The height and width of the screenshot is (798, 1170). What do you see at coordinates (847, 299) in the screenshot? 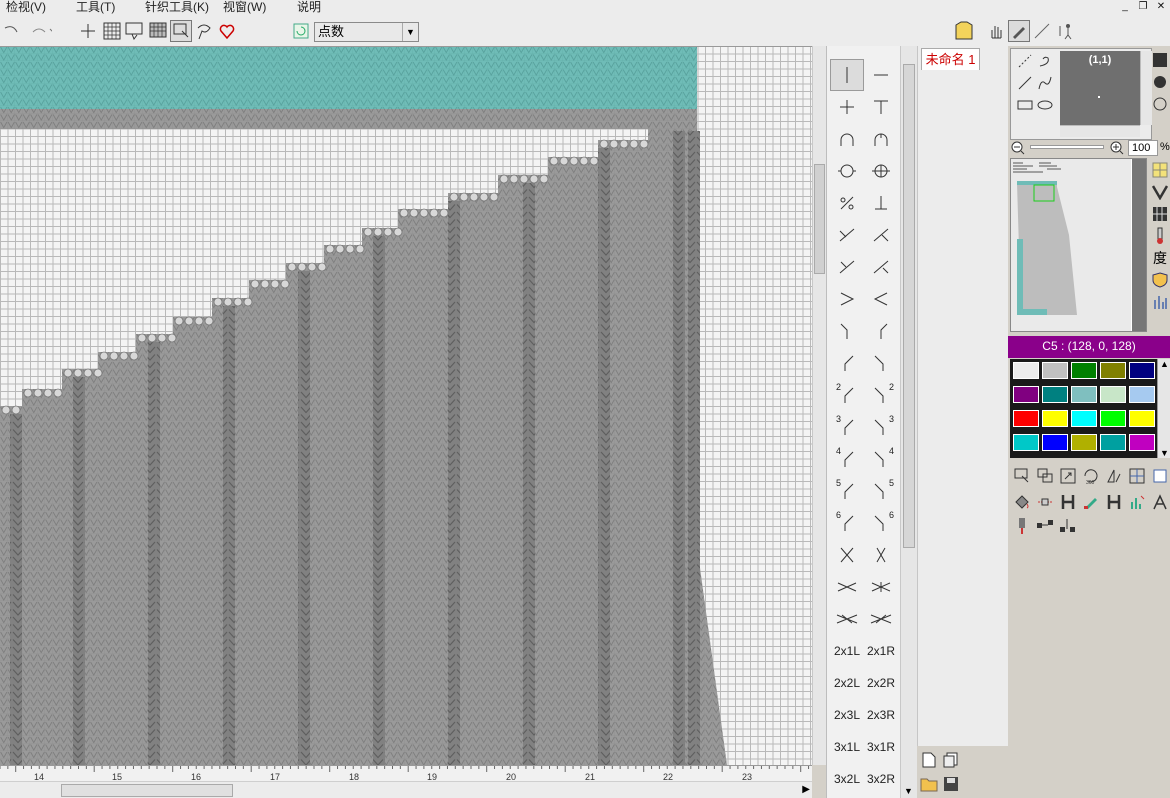
I see `symbol-greater-than` at bounding box center [847, 299].